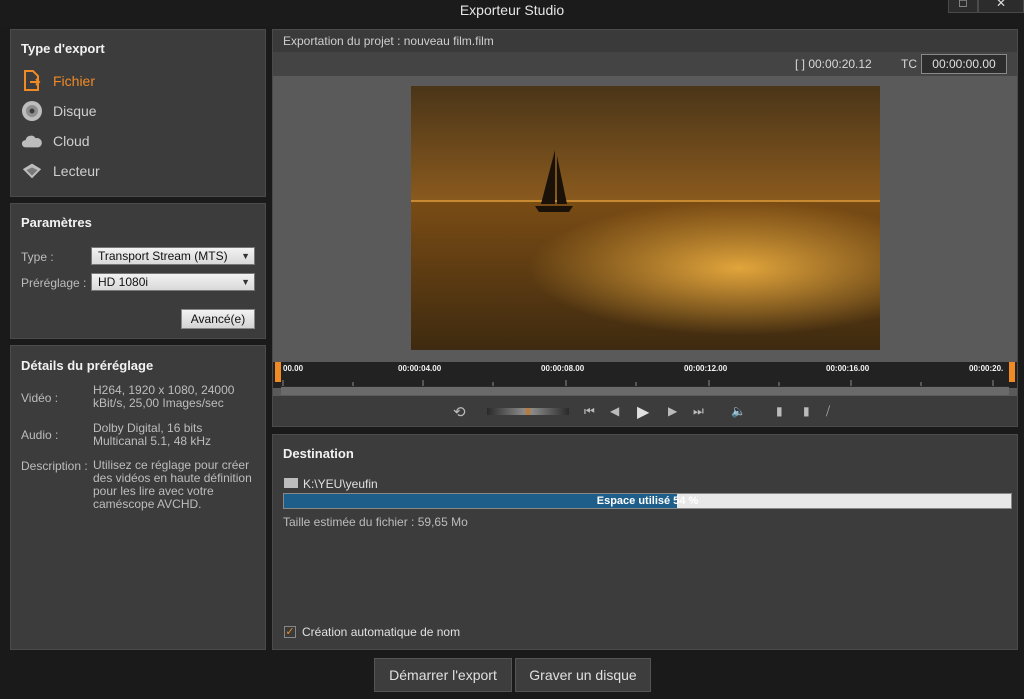 This screenshot has height=699, width=1024. Describe the element at coordinates (738, 411) in the screenshot. I see `volume-icon: 🔈` at that location.